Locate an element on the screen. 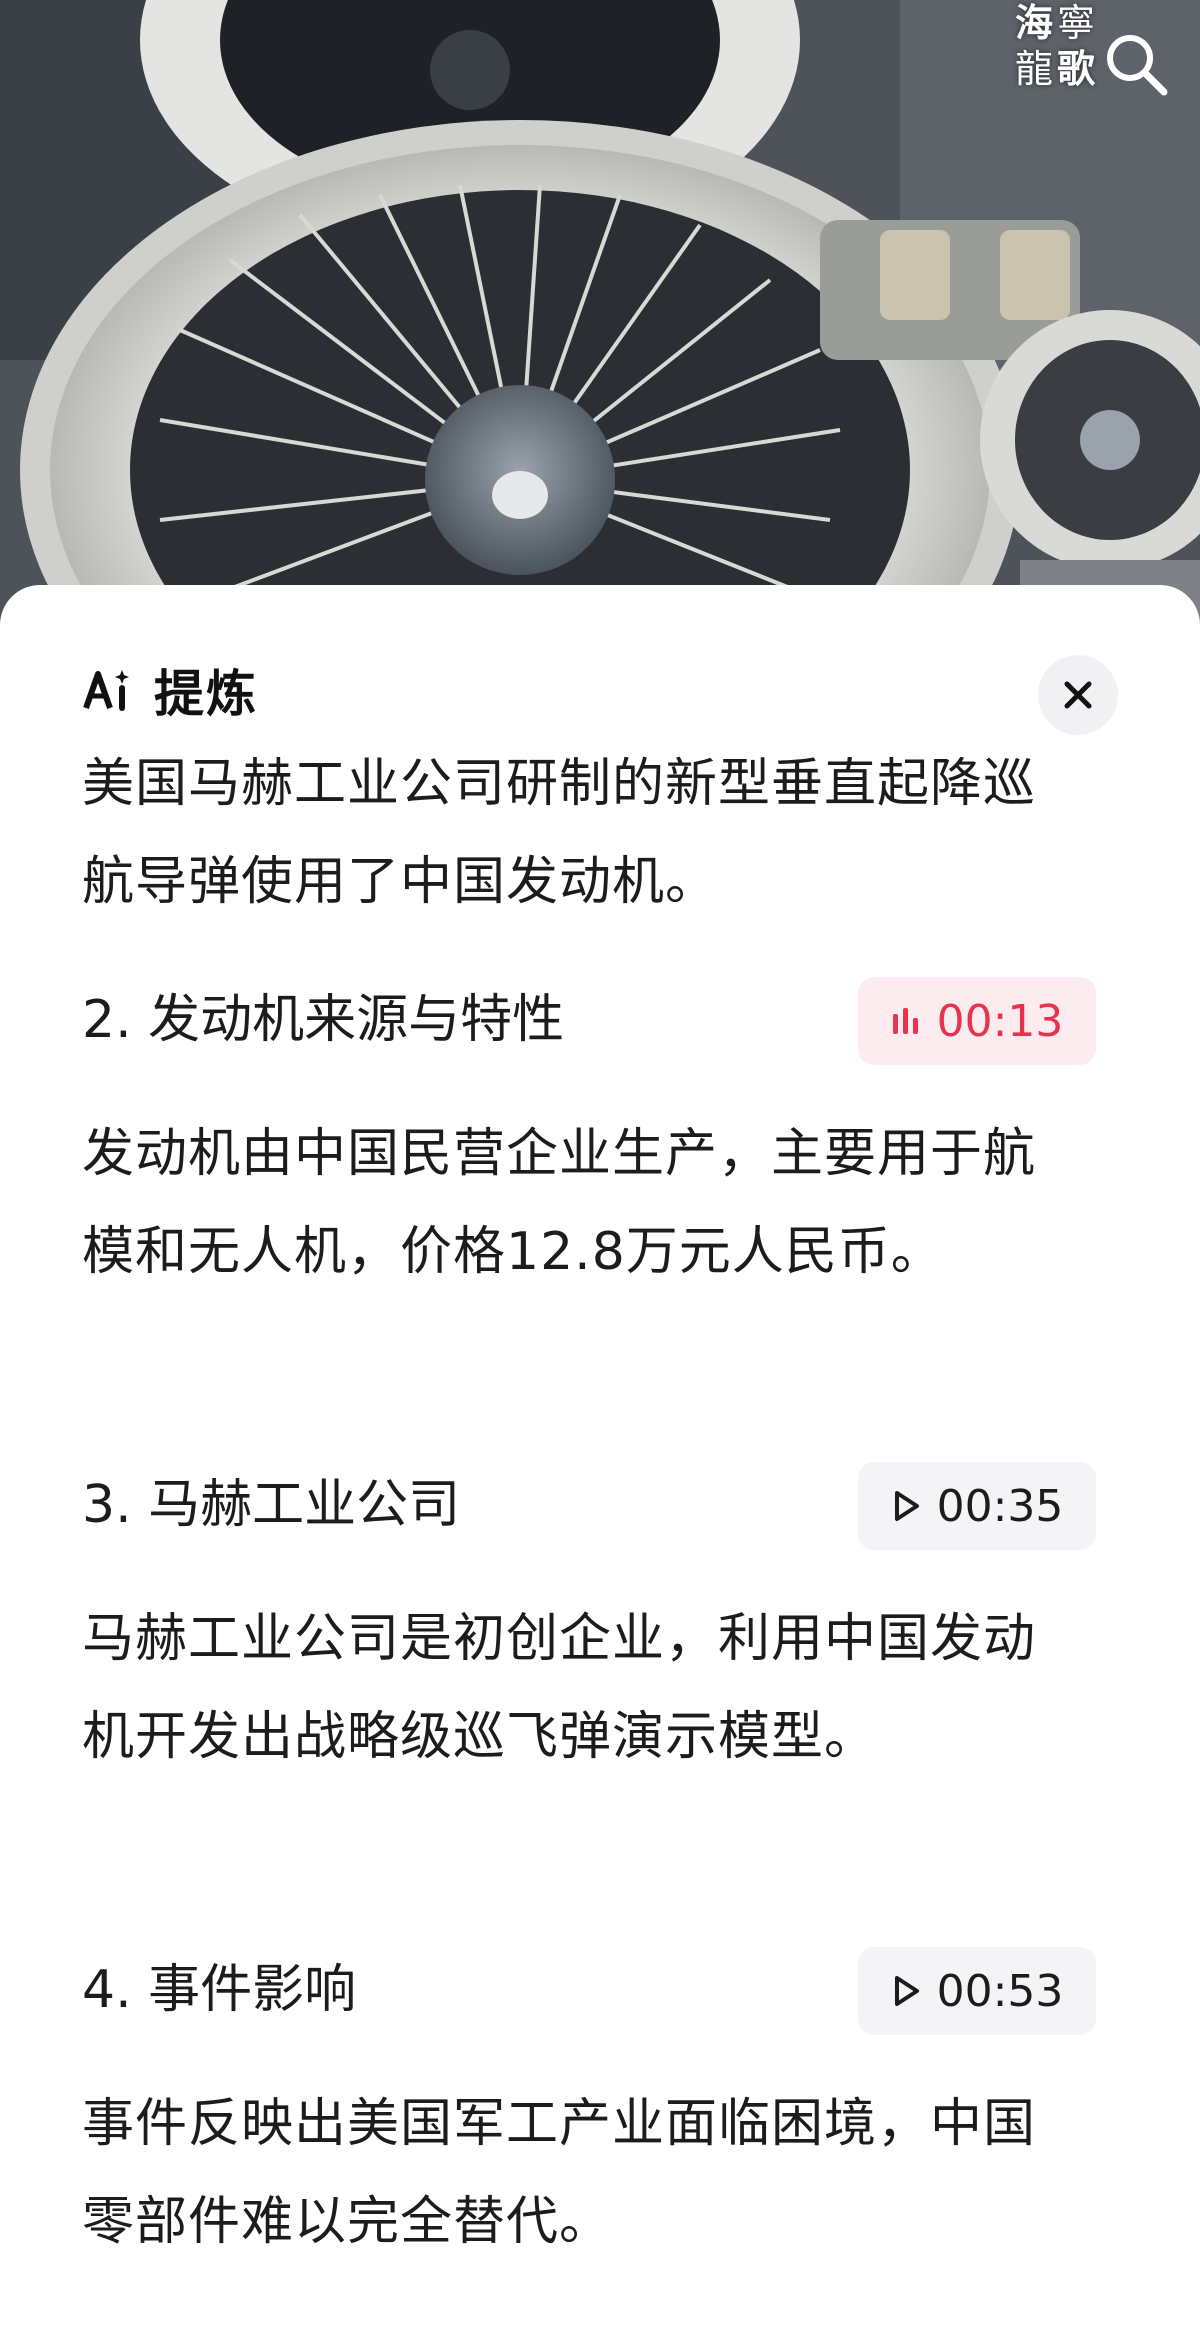  audio-bars-icon is located at coordinates (905, 1021).